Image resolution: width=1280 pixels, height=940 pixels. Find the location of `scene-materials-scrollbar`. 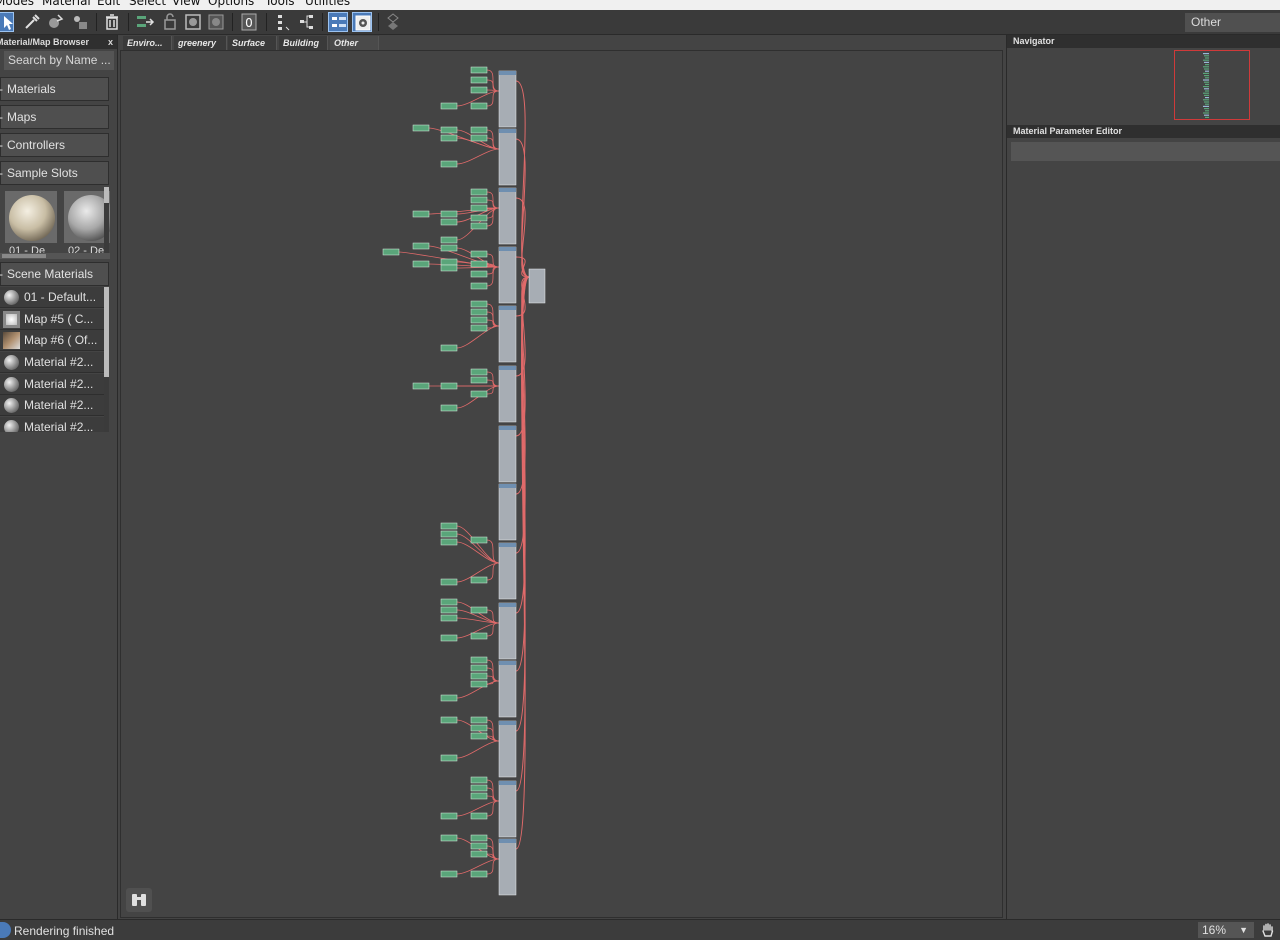

scene-materials-scrollbar is located at coordinates (106, 359).